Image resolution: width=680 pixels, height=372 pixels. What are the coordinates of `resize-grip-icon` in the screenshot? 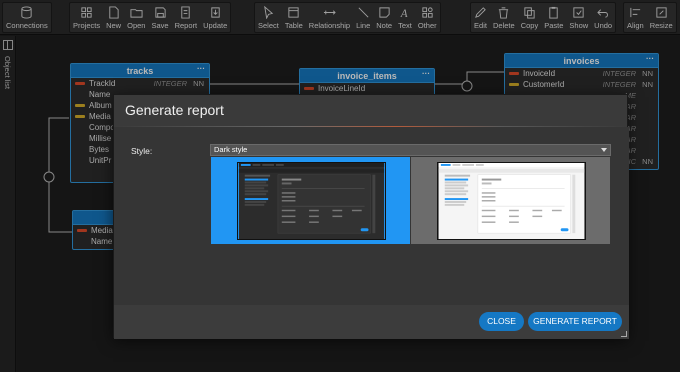 It's located at (624, 334).